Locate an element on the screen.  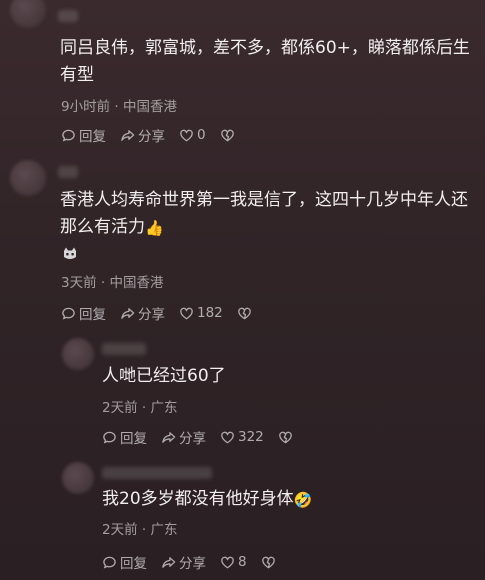
like-count: 0 is located at coordinates (201, 135).